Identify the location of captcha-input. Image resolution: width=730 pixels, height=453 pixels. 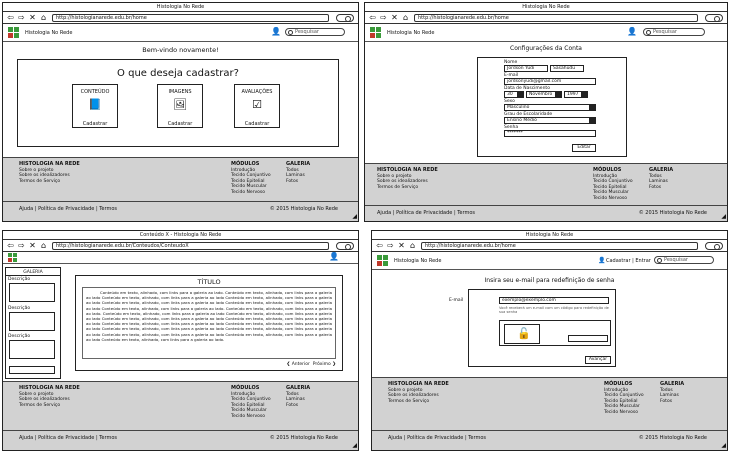
(588, 338).